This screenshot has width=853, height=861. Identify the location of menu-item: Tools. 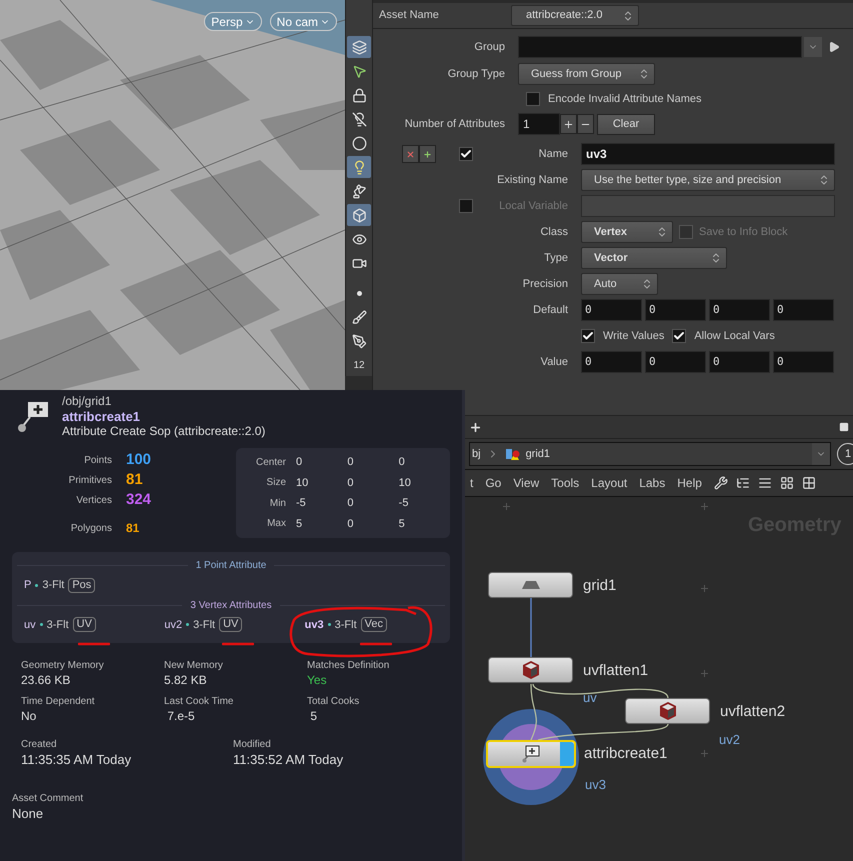
(565, 483).